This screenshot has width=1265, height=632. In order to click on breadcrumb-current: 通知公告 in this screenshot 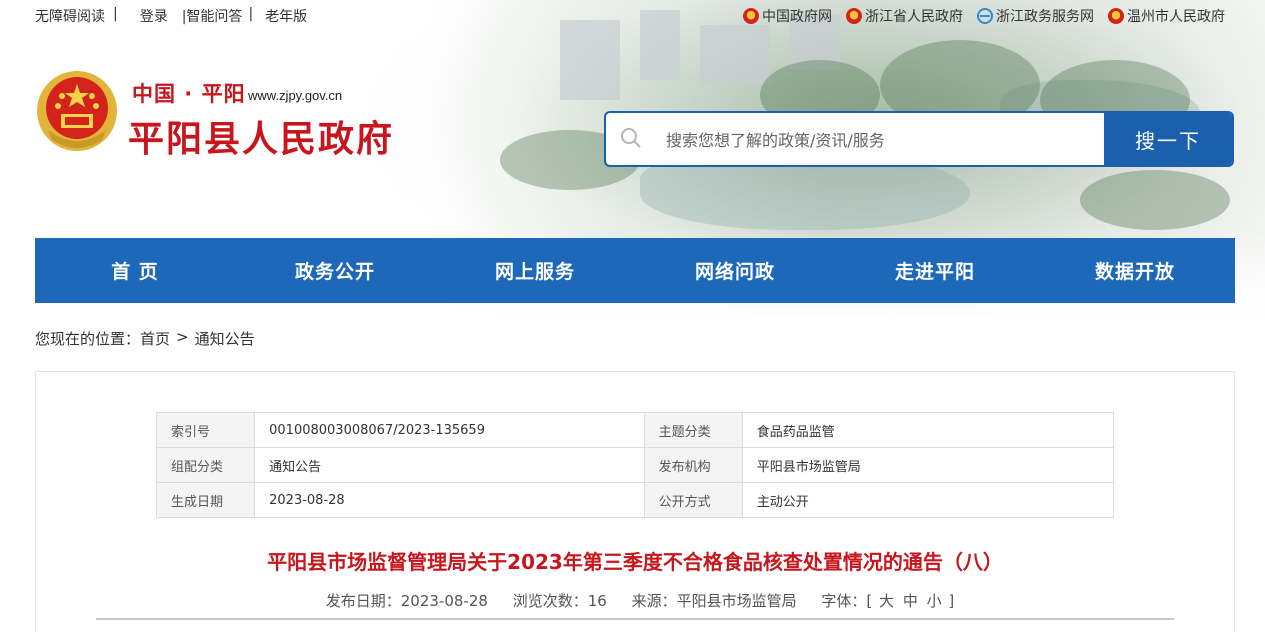, I will do `click(225, 338)`.